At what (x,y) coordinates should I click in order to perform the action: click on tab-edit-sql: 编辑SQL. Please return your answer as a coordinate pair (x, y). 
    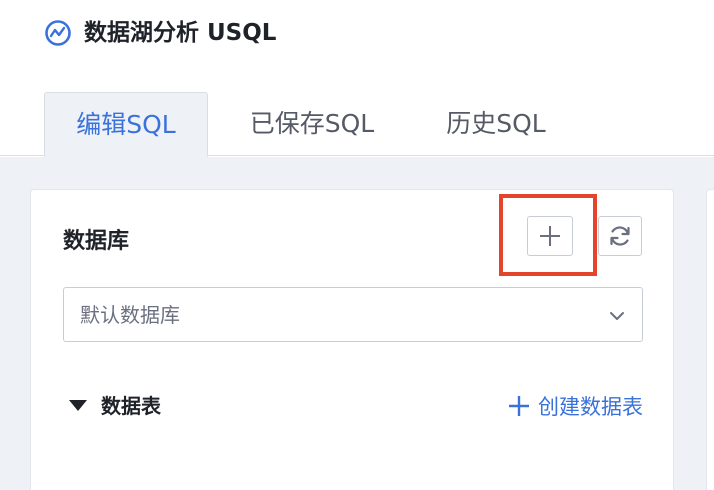
    Looking at the image, I should click on (126, 124).